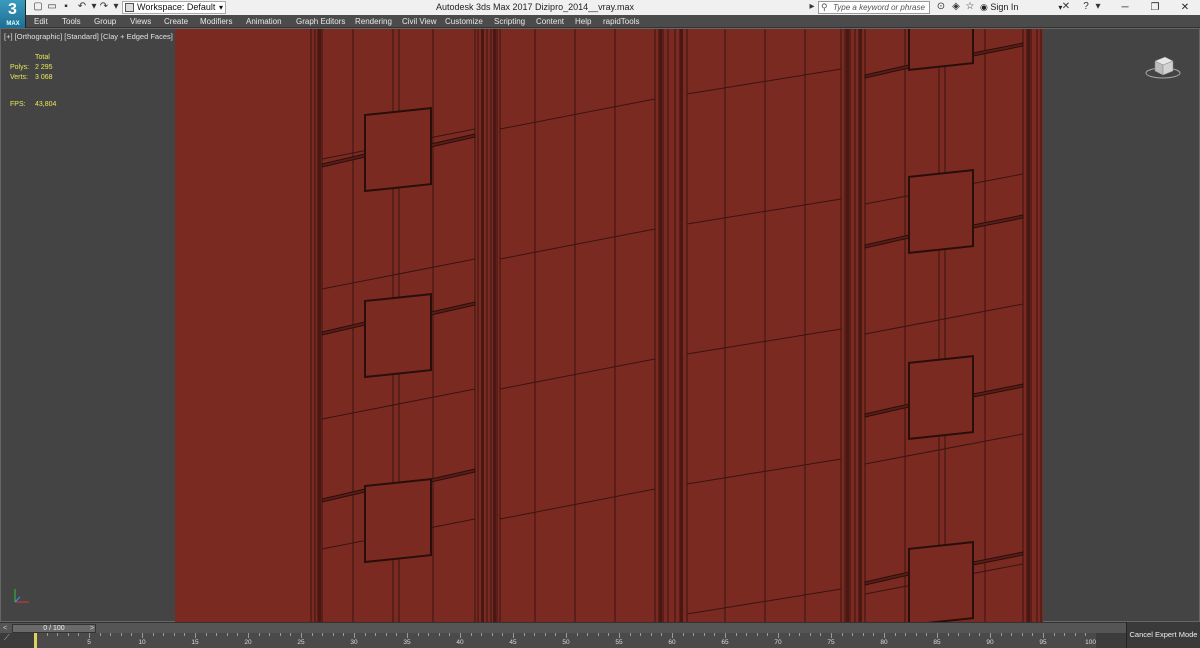  I want to click on cancel-expert-mode-button: Cancel Expert Mode, so click(1163, 635).